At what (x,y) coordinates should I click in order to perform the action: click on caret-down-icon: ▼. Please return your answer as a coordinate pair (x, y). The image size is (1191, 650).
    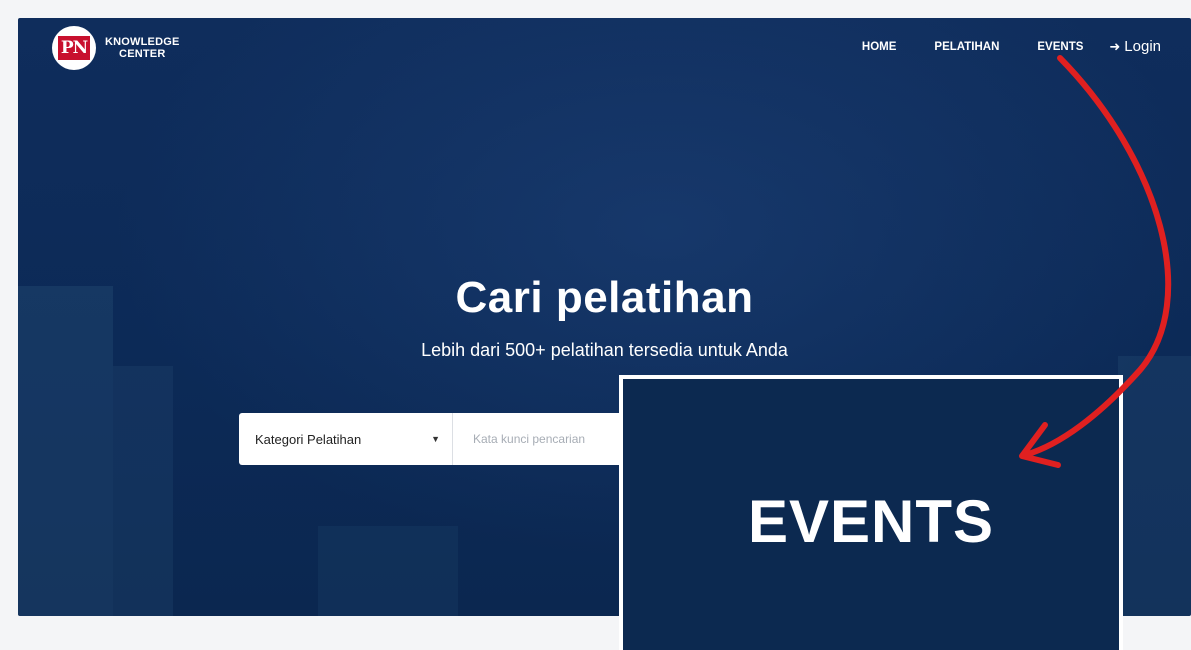
    Looking at the image, I should click on (435, 439).